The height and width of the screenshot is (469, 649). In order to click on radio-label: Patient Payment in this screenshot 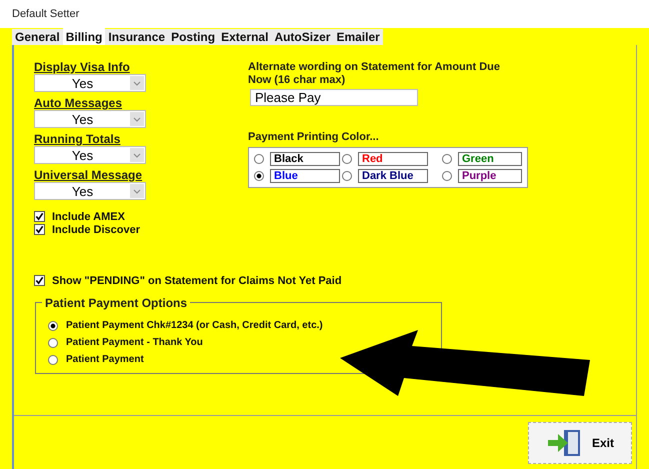, I will do `click(105, 359)`.